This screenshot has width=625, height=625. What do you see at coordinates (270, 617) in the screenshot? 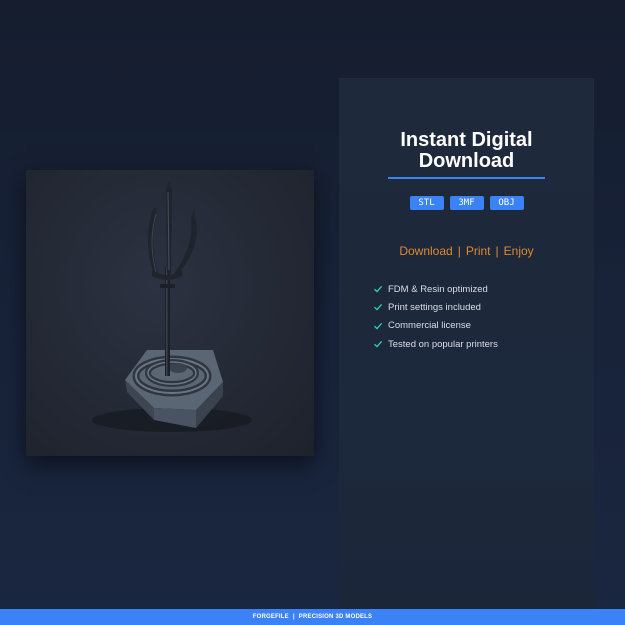
I see `footer-brand: FORGEFILE` at bounding box center [270, 617].